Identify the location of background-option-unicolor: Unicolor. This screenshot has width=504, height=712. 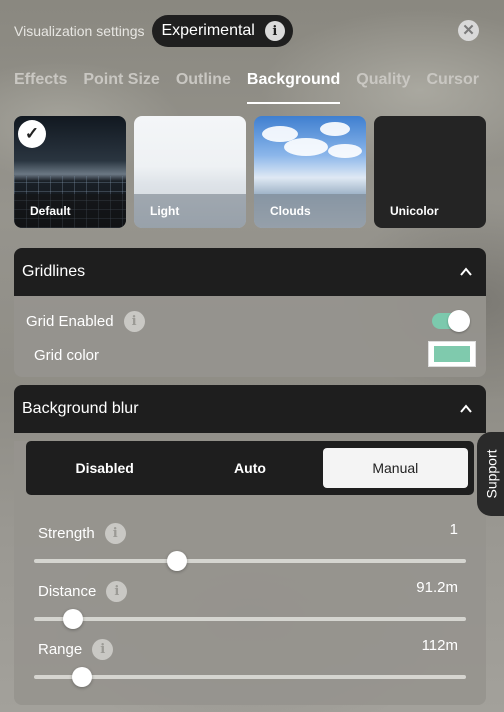
(430, 172).